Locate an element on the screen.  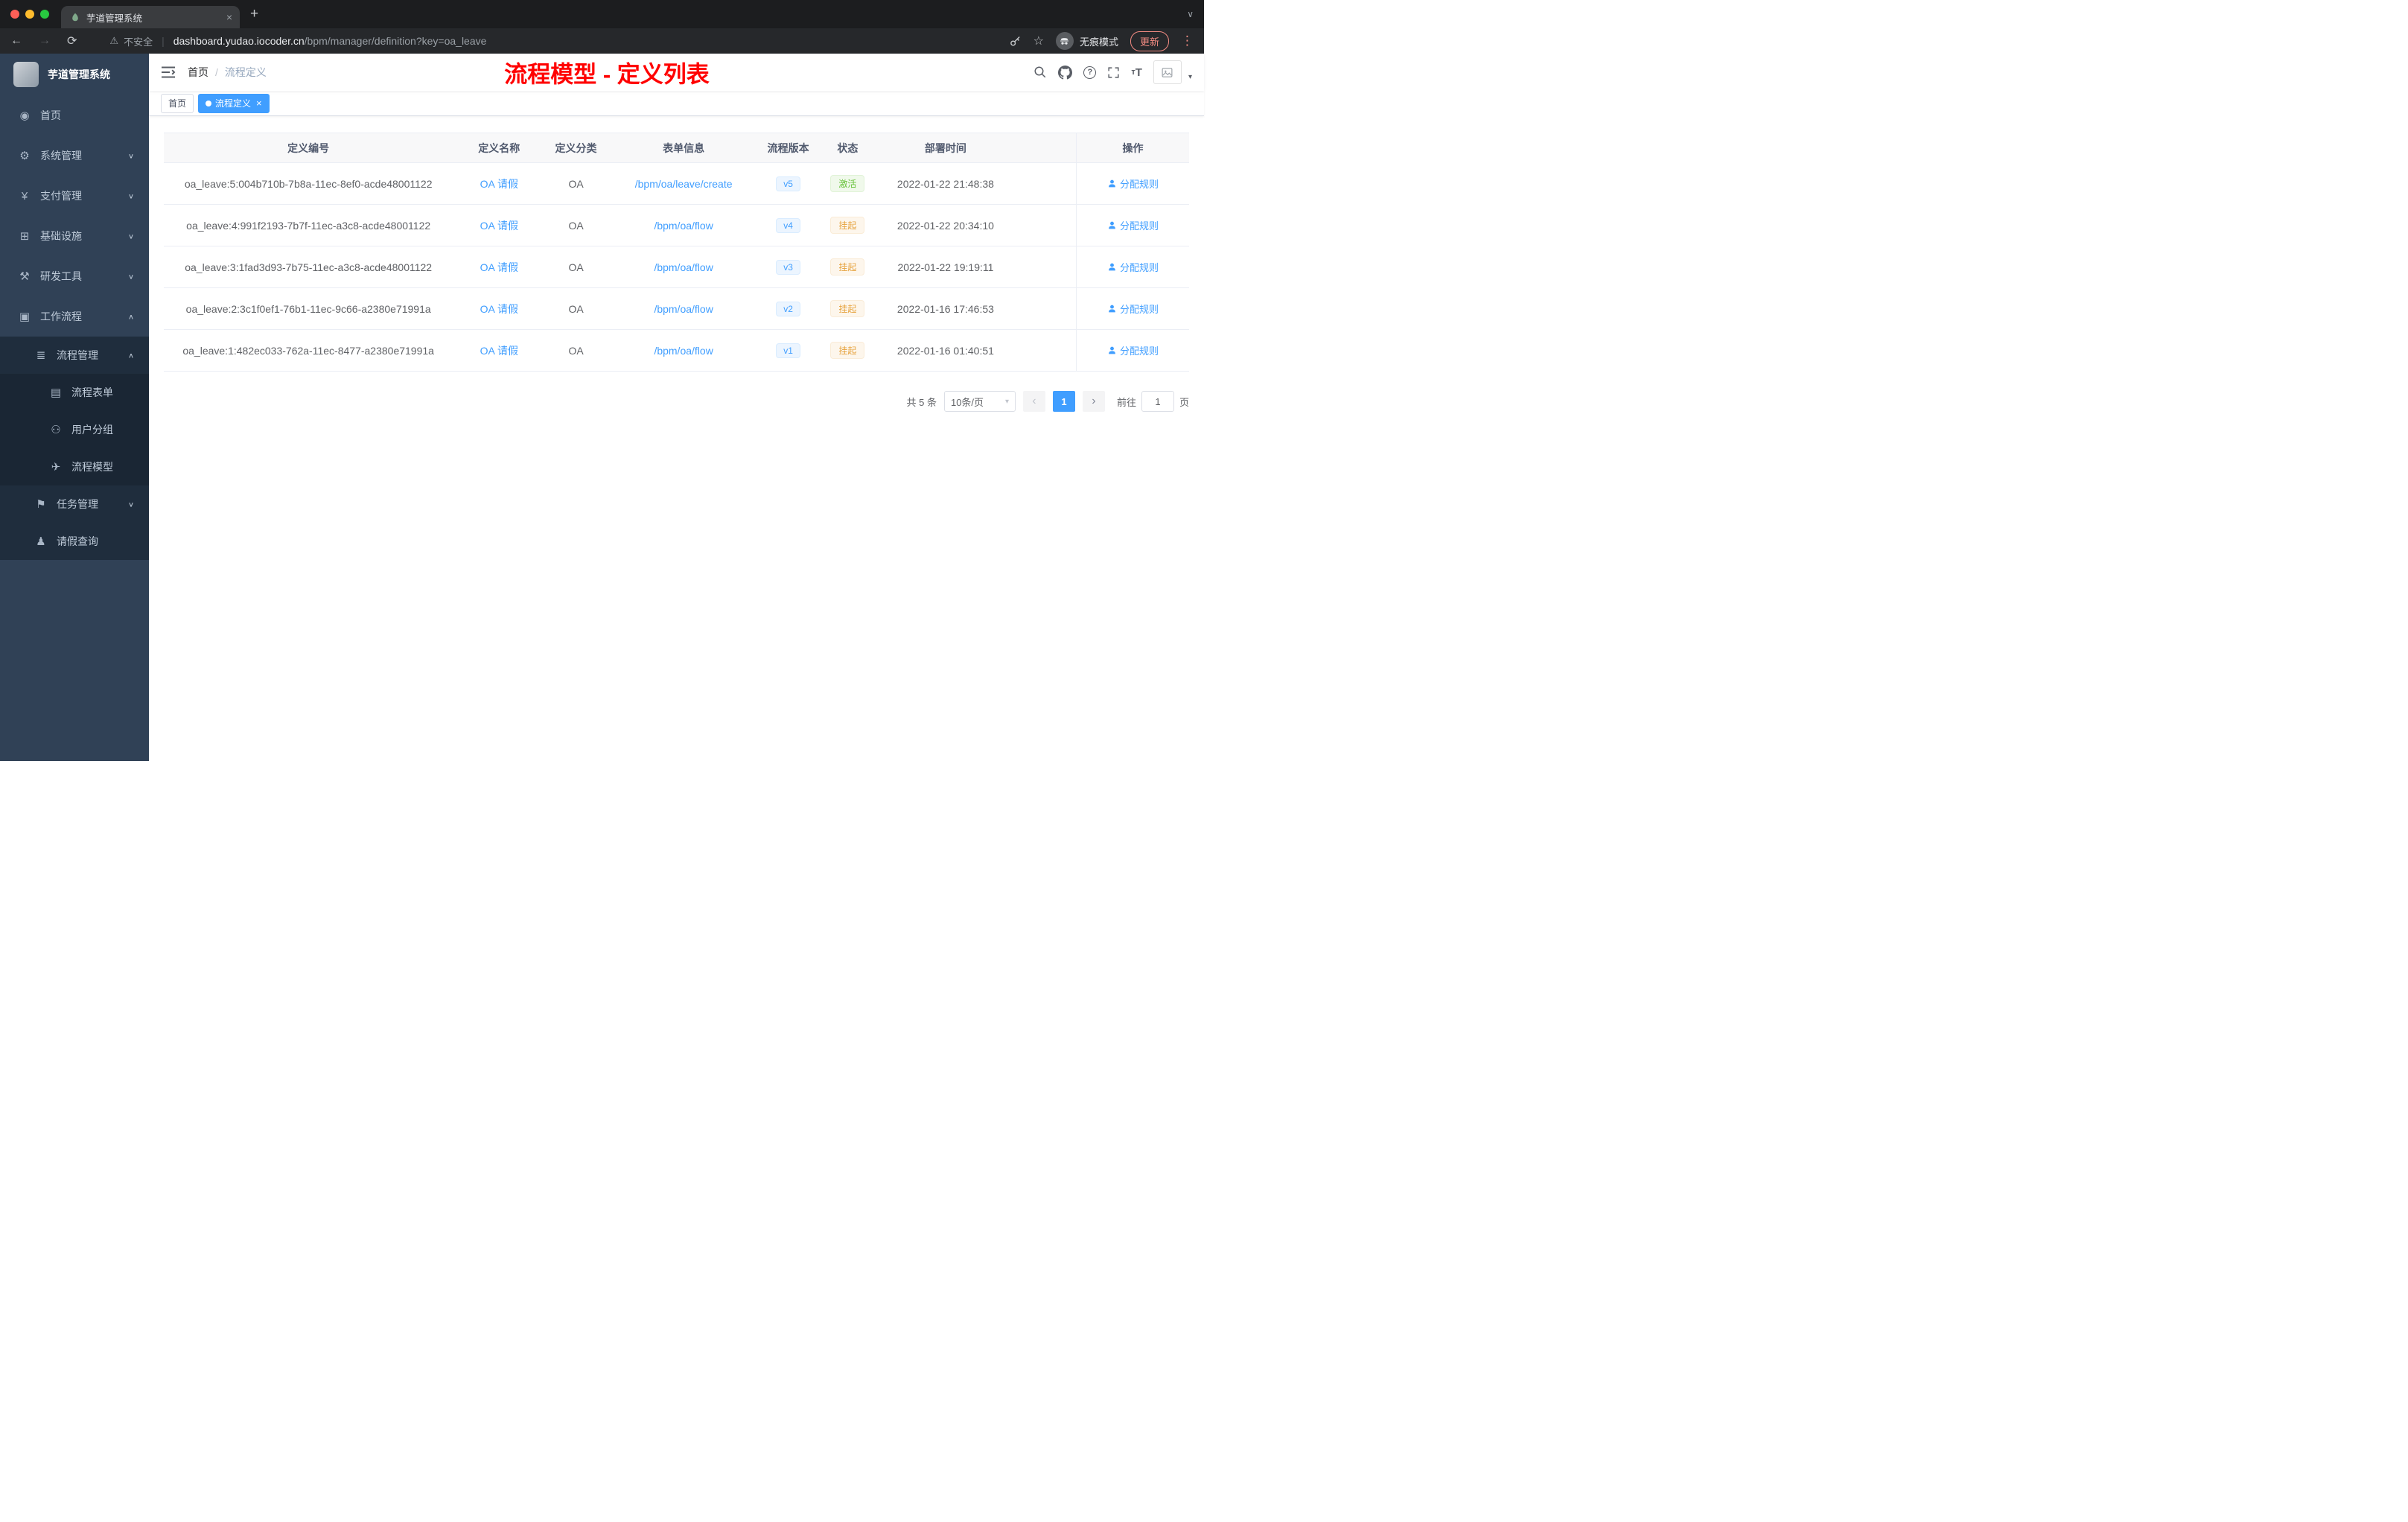
tab-search-icon: ∨ is located at coordinates (1190, 14).